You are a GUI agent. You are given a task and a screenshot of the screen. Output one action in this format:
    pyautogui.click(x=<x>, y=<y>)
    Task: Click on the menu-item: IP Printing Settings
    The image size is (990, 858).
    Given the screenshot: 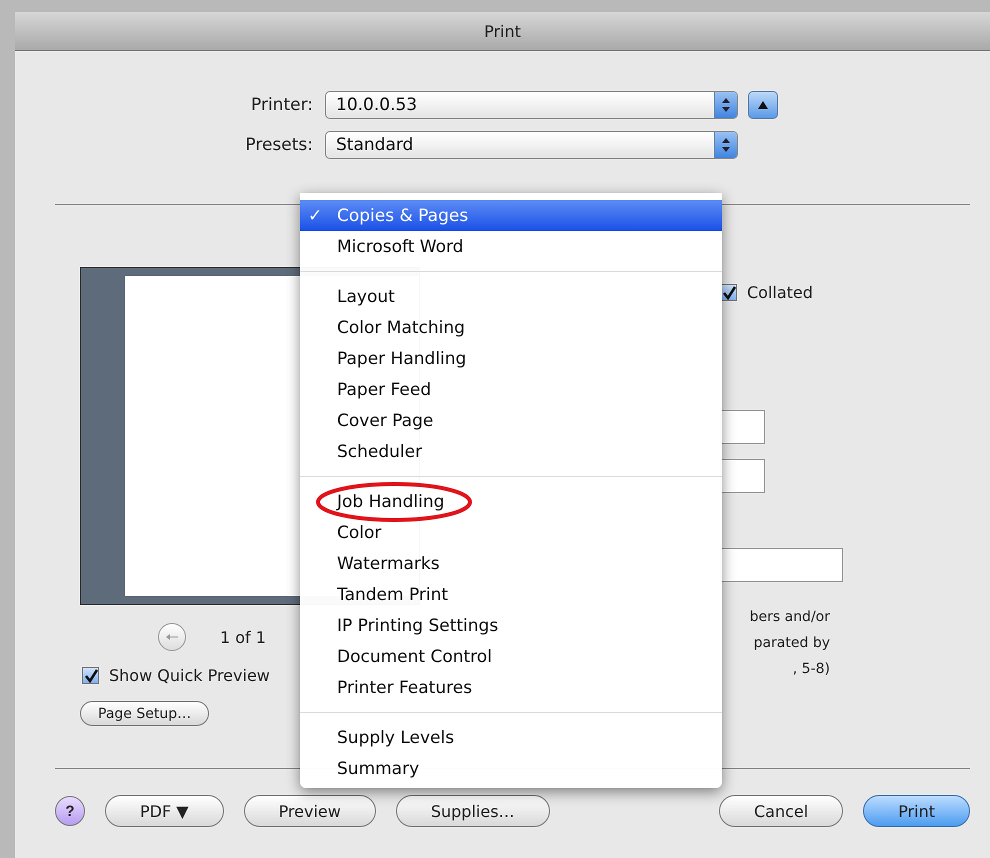 What is the action you would take?
    pyautogui.click(x=511, y=625)
    